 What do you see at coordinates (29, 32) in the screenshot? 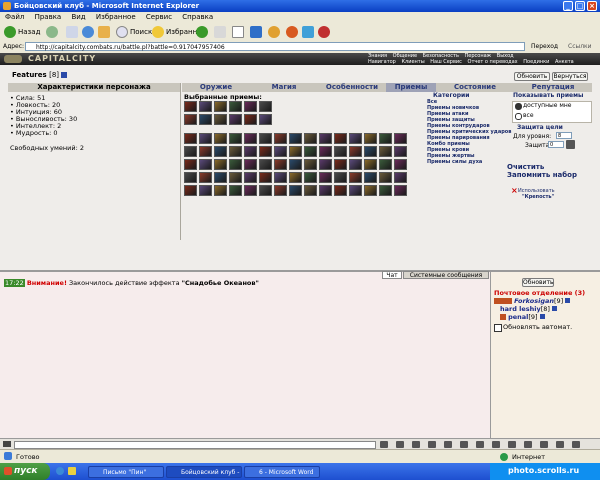
I see `back-button: Назад` at bounding box center [29, 32].